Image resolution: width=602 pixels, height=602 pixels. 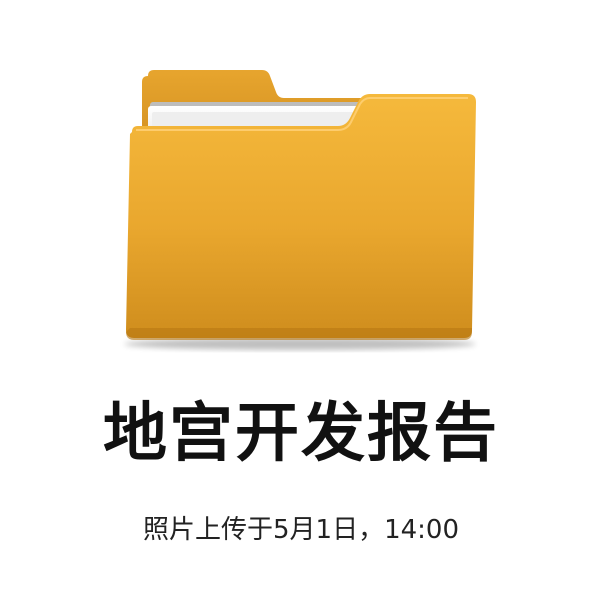 I want to click on upload-info: 照片上传于5月1日，14:00, so click(x=300, y=530).